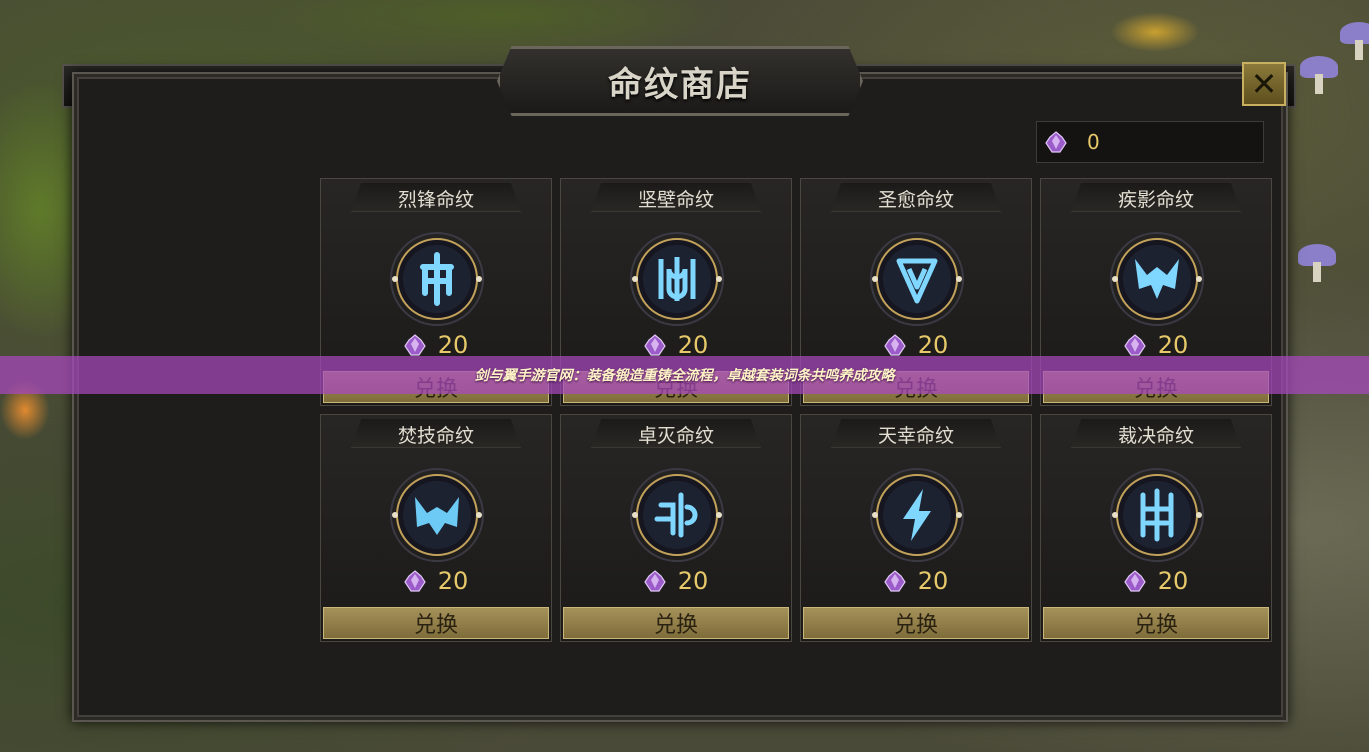 The width and height of the screenshot is (1369, 752). What do you see at coordinates (677, 279) in the screenshot?
I see `jian-bi-rune-icon` at bounding box center [677, 279].